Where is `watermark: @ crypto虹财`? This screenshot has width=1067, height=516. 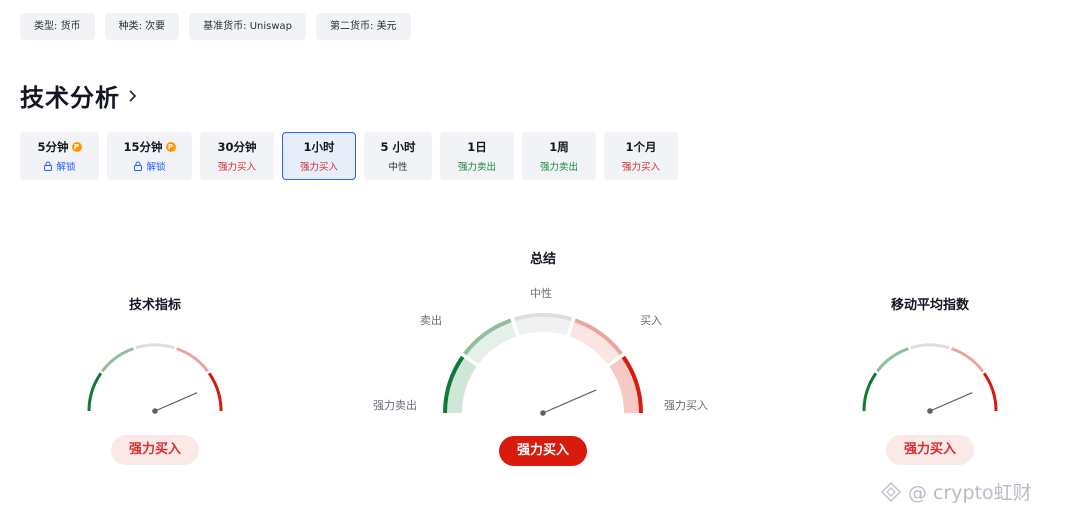 watermark: @ crypto虹财 is located at coordinates (956, 491).